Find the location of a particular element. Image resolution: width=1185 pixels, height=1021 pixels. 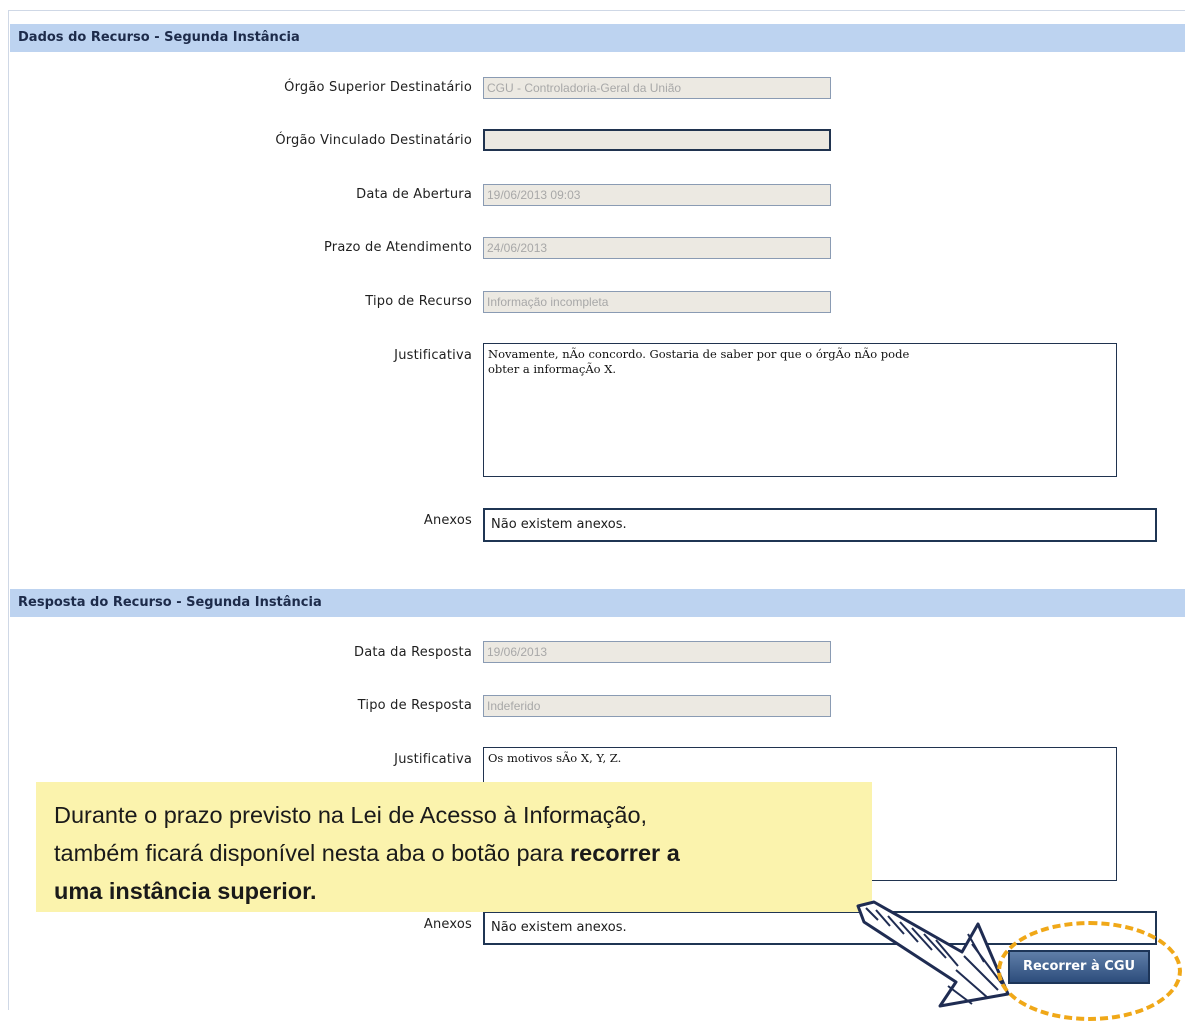

frame-top-border is located at coordinates (596, 10).